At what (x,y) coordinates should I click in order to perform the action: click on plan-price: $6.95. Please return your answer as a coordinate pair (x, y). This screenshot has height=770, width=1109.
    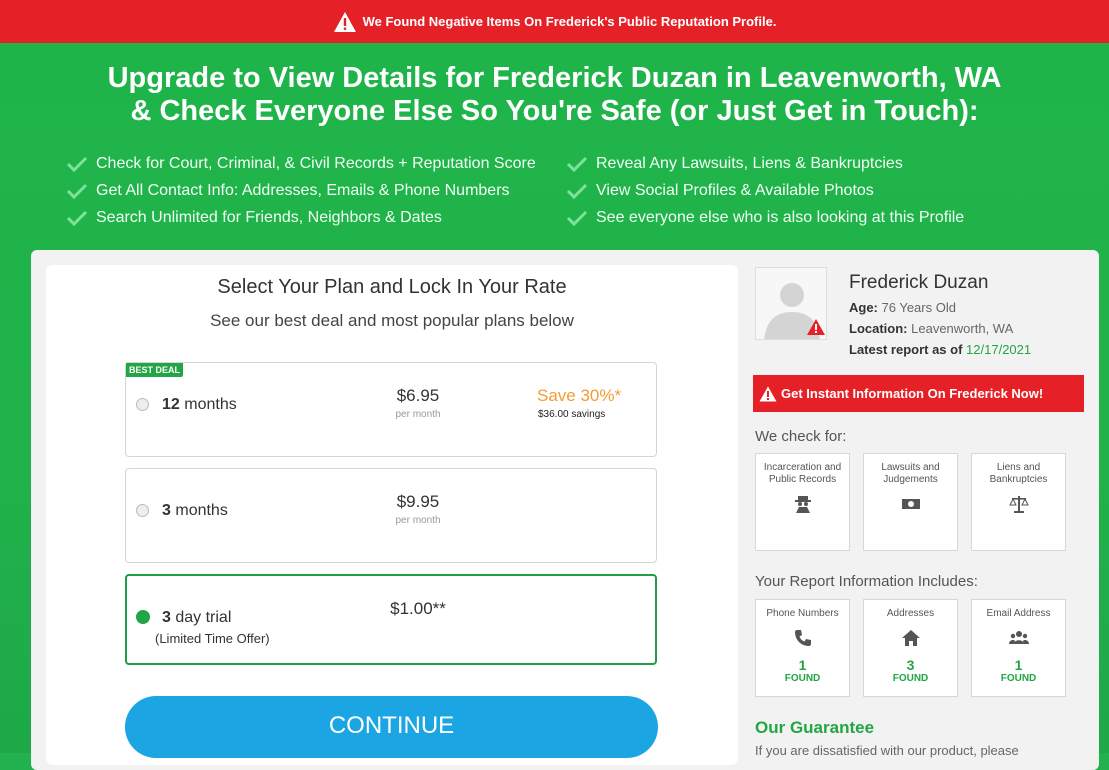
    Looking at the image, I should click on (418, 395).